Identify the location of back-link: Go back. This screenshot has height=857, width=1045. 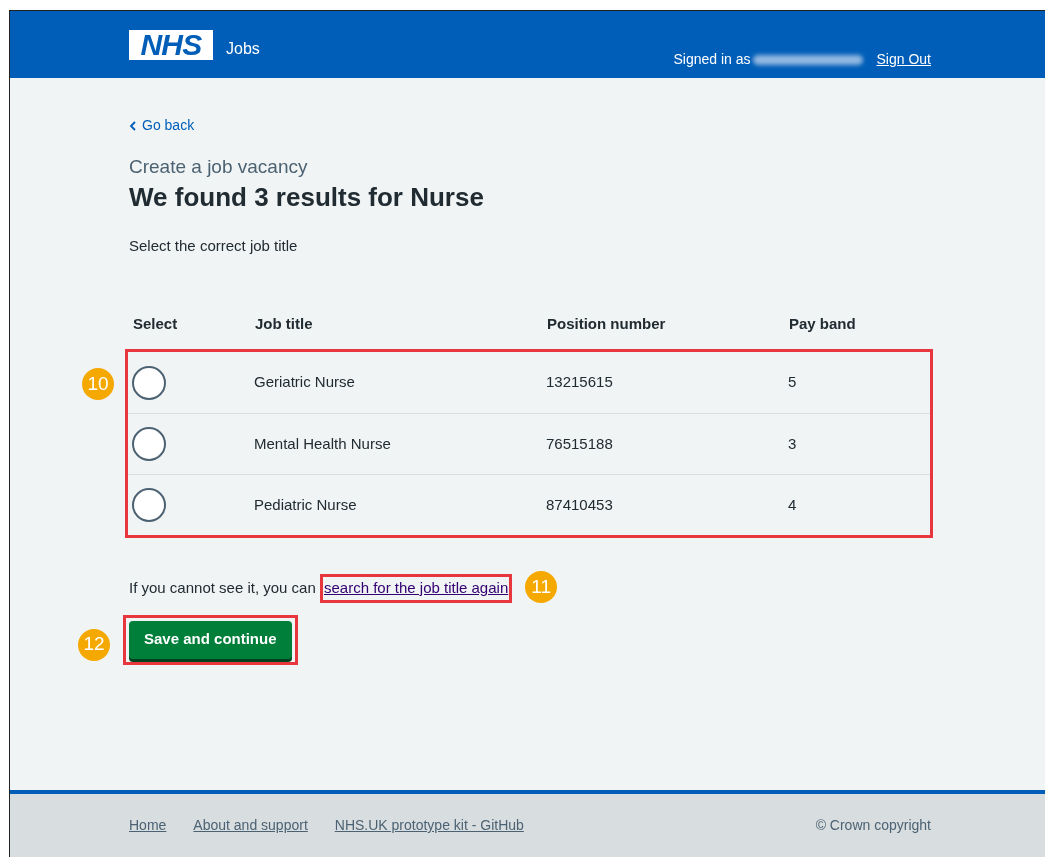
(162, 125).